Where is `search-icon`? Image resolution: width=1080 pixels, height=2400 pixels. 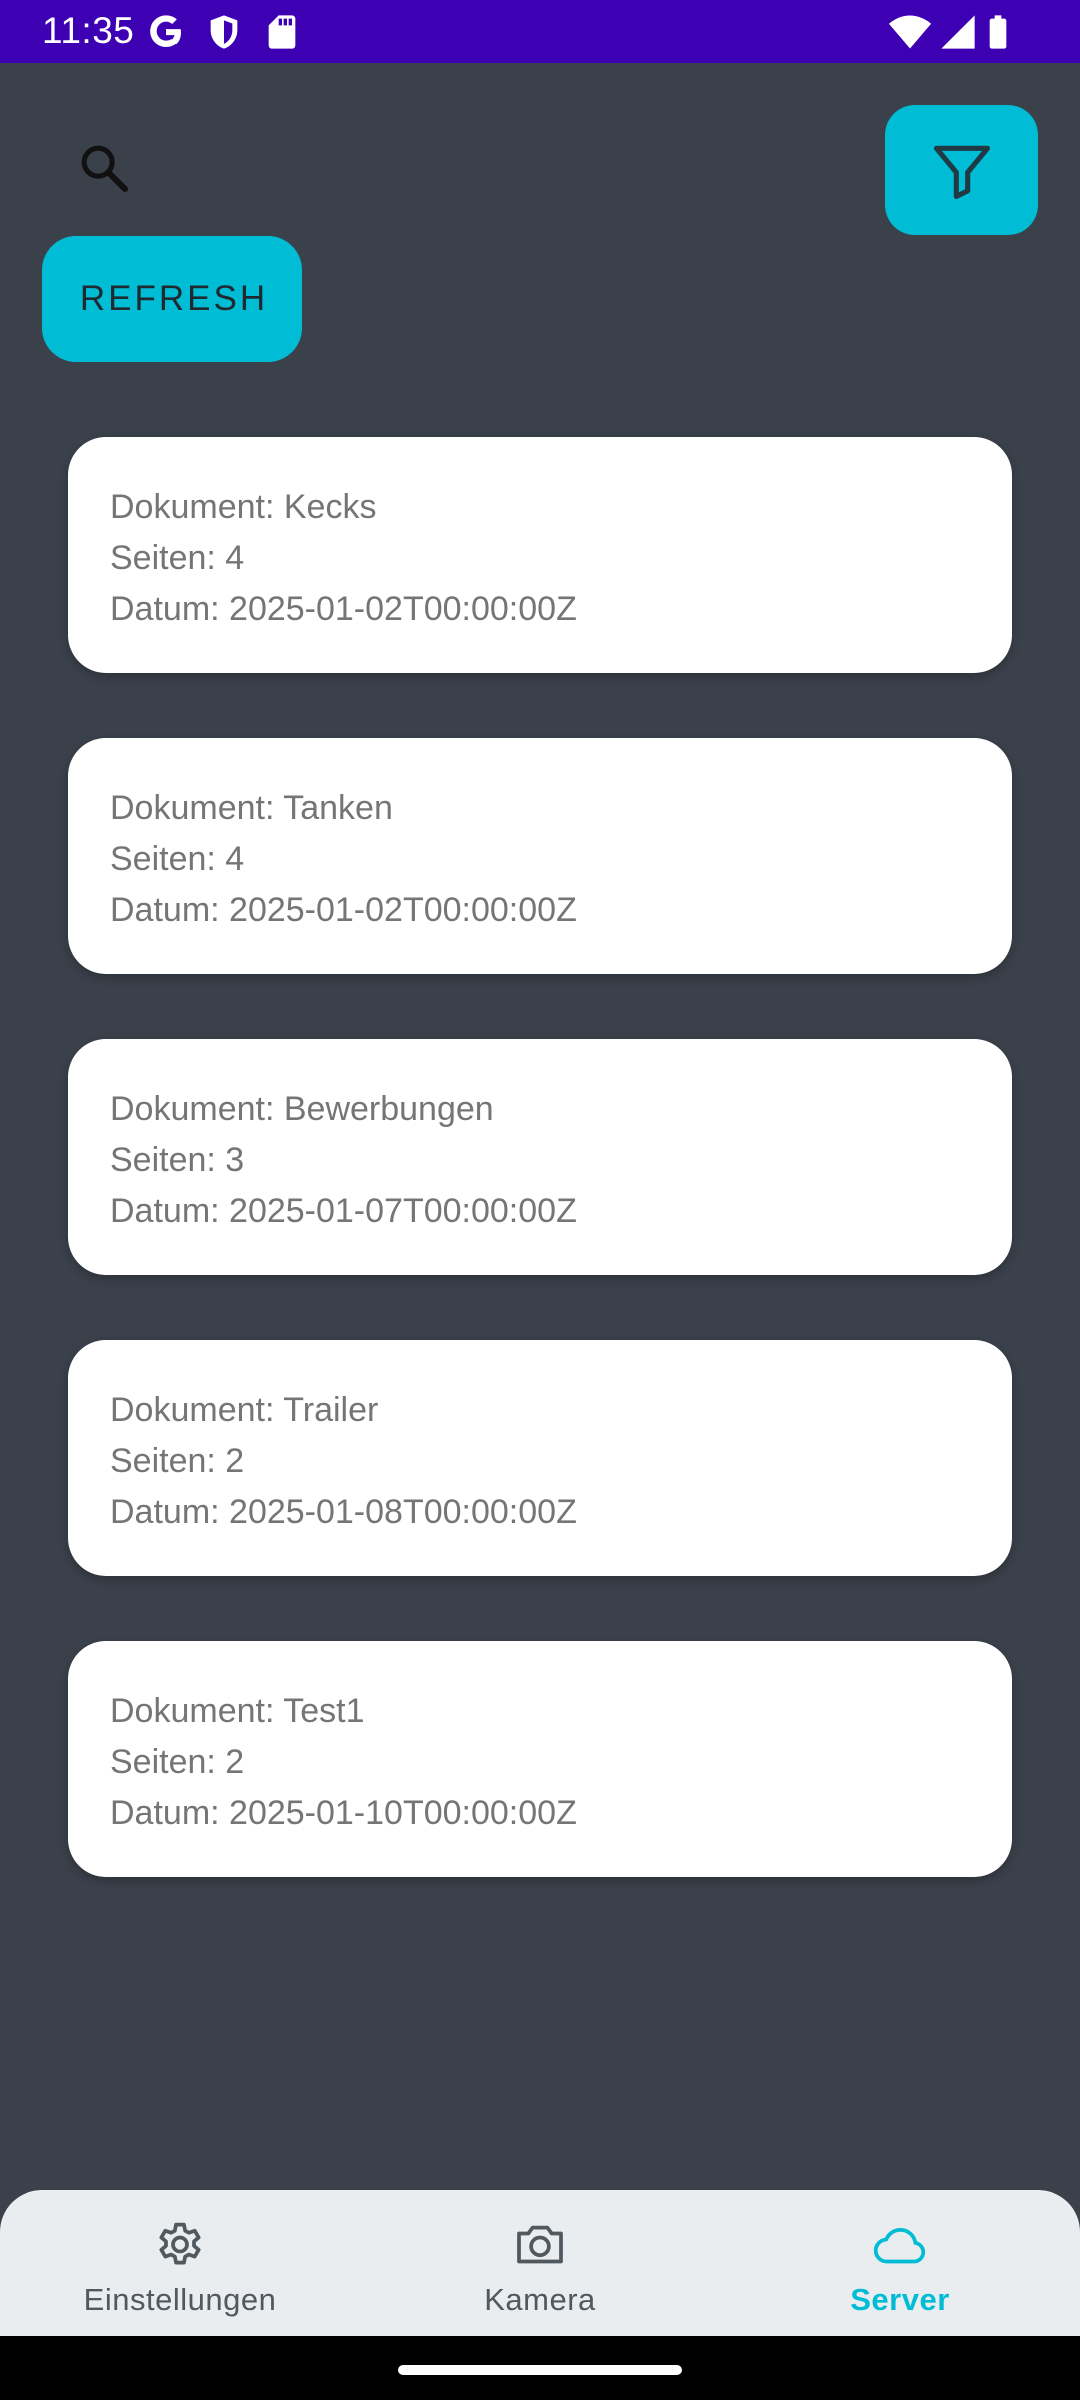
search-icon is located at coordinates (104, 168).